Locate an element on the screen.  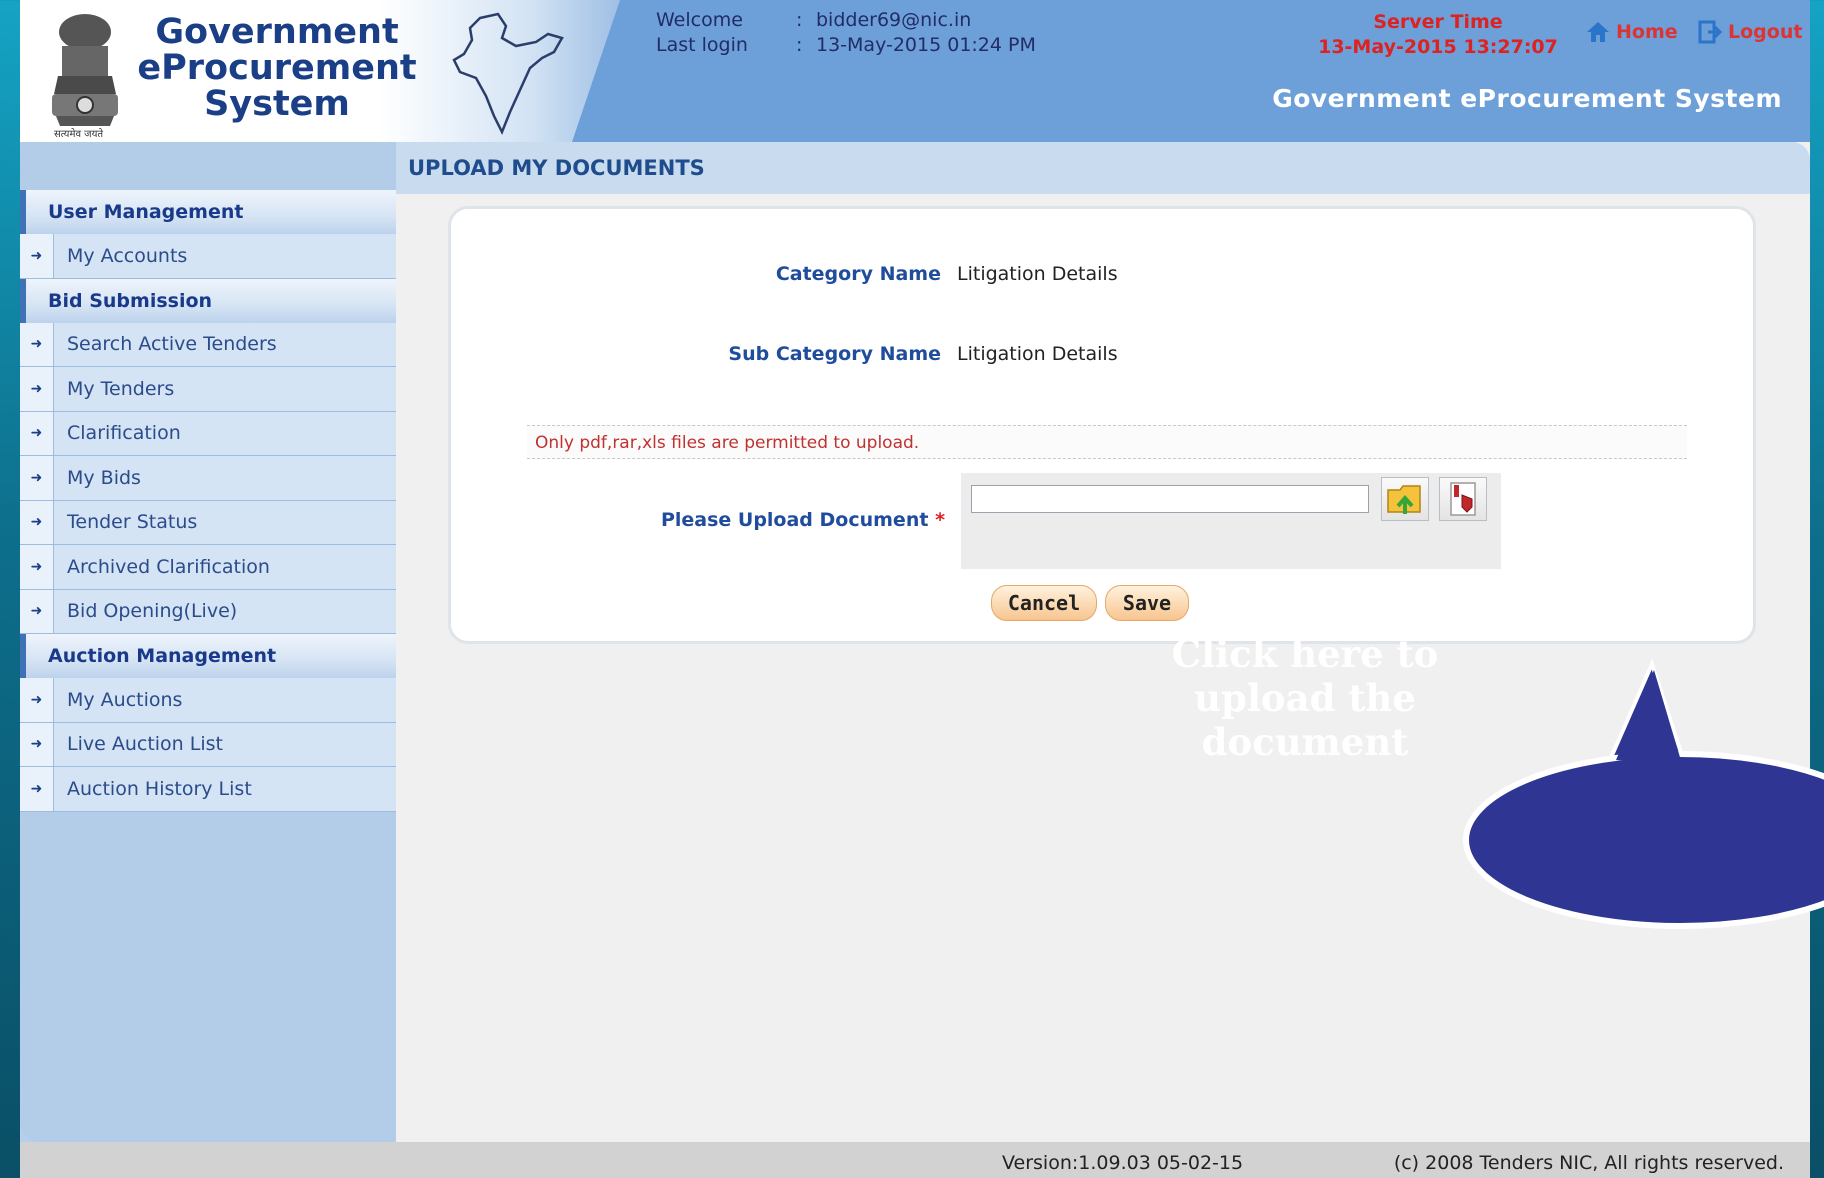
sidebar-item-label: My Accounts is located at coordinates (127, 255).